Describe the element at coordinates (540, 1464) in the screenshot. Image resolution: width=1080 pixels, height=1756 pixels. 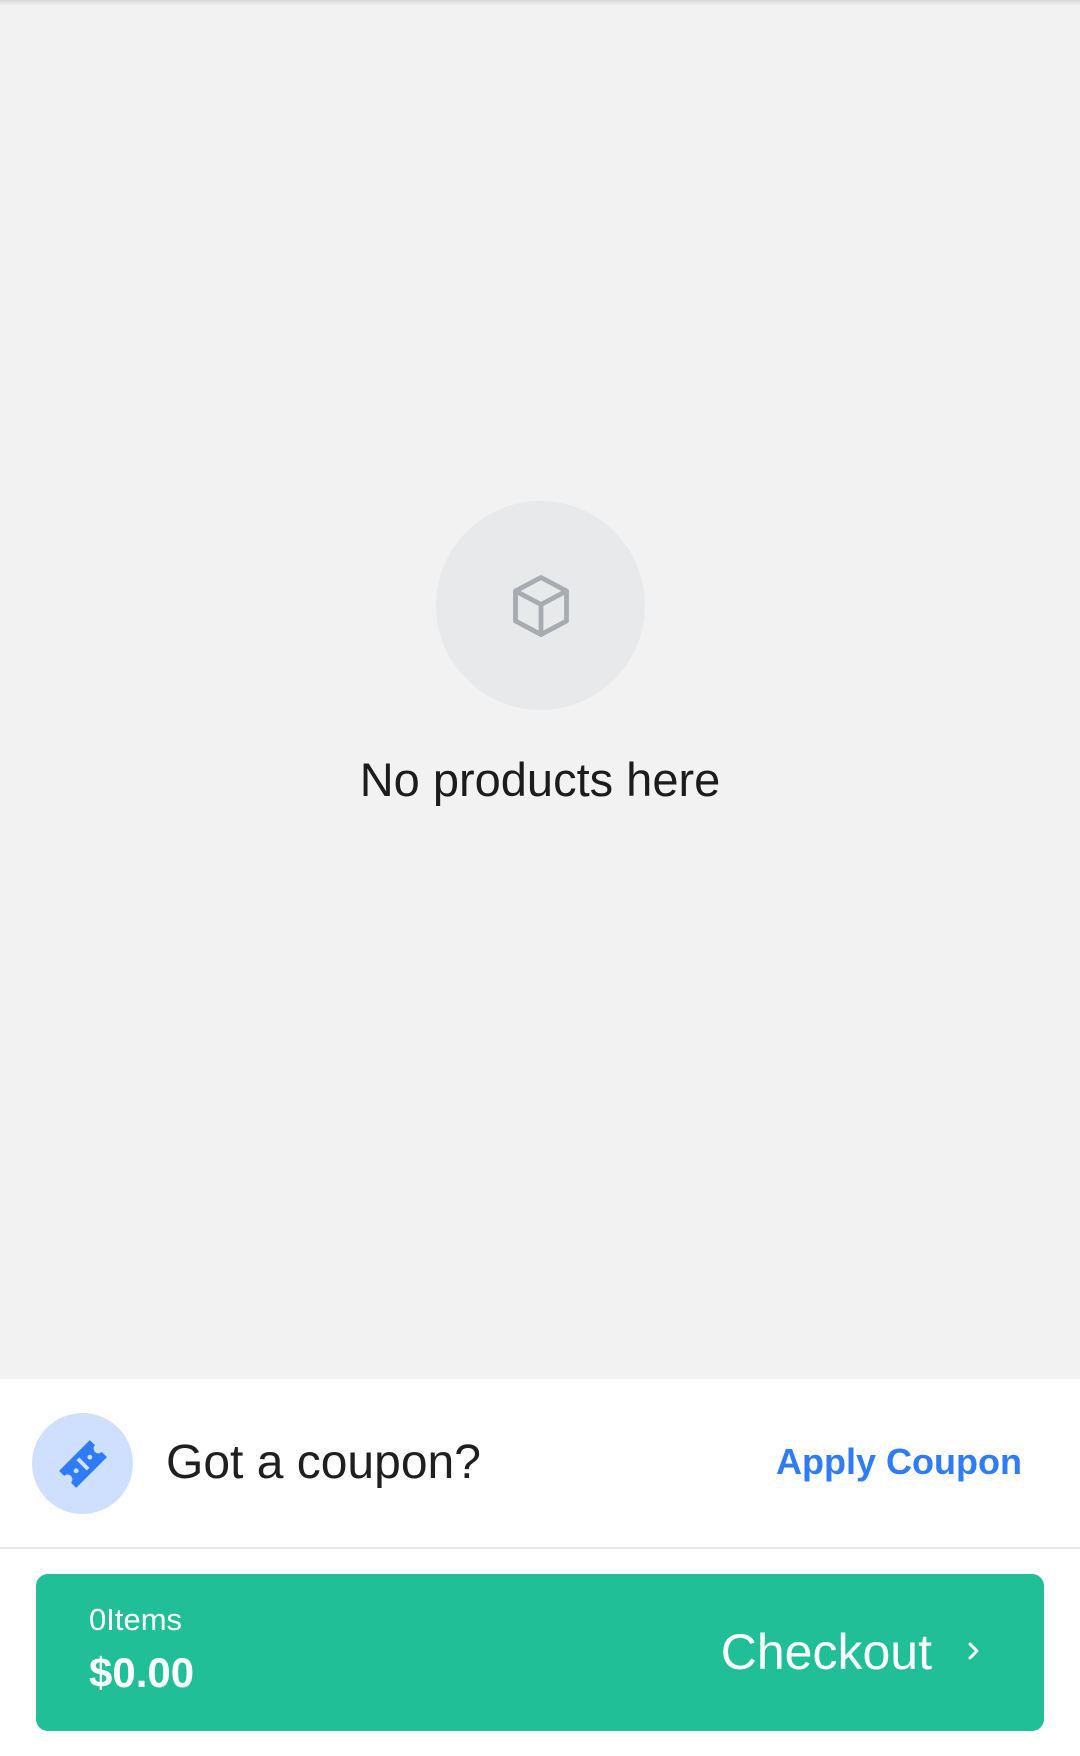
I see `coupon-bar: Got a coupon? Apply Coupon` at that location.